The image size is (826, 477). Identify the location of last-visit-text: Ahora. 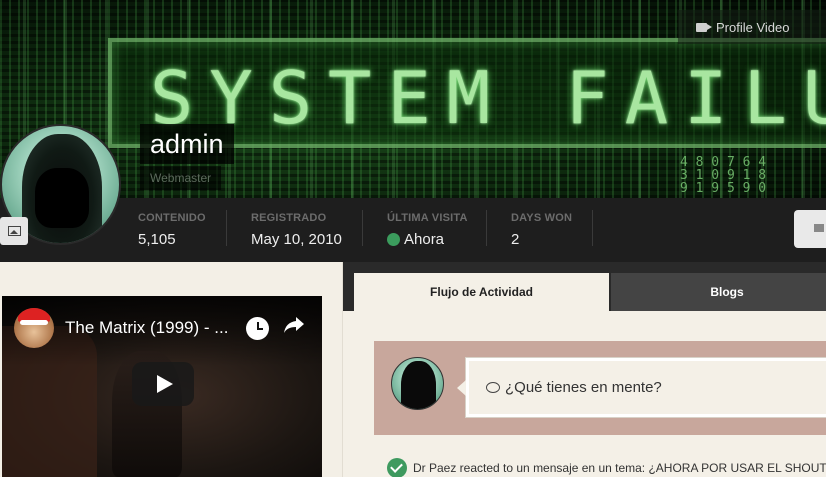
(424, 239).